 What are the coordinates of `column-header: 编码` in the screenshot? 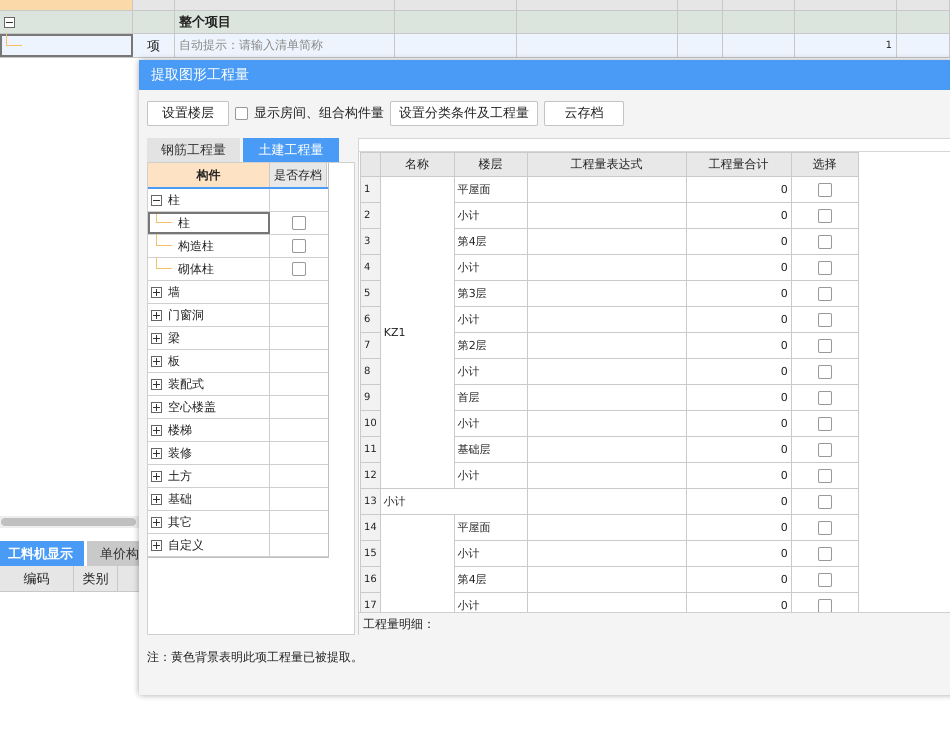 It's located at (37, 578).